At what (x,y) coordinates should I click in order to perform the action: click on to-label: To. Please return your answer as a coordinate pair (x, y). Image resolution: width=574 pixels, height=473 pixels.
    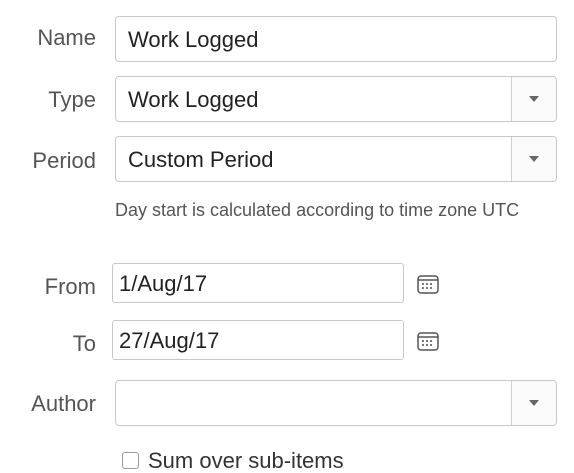
    Looking at the image, I should click on (84, 343).